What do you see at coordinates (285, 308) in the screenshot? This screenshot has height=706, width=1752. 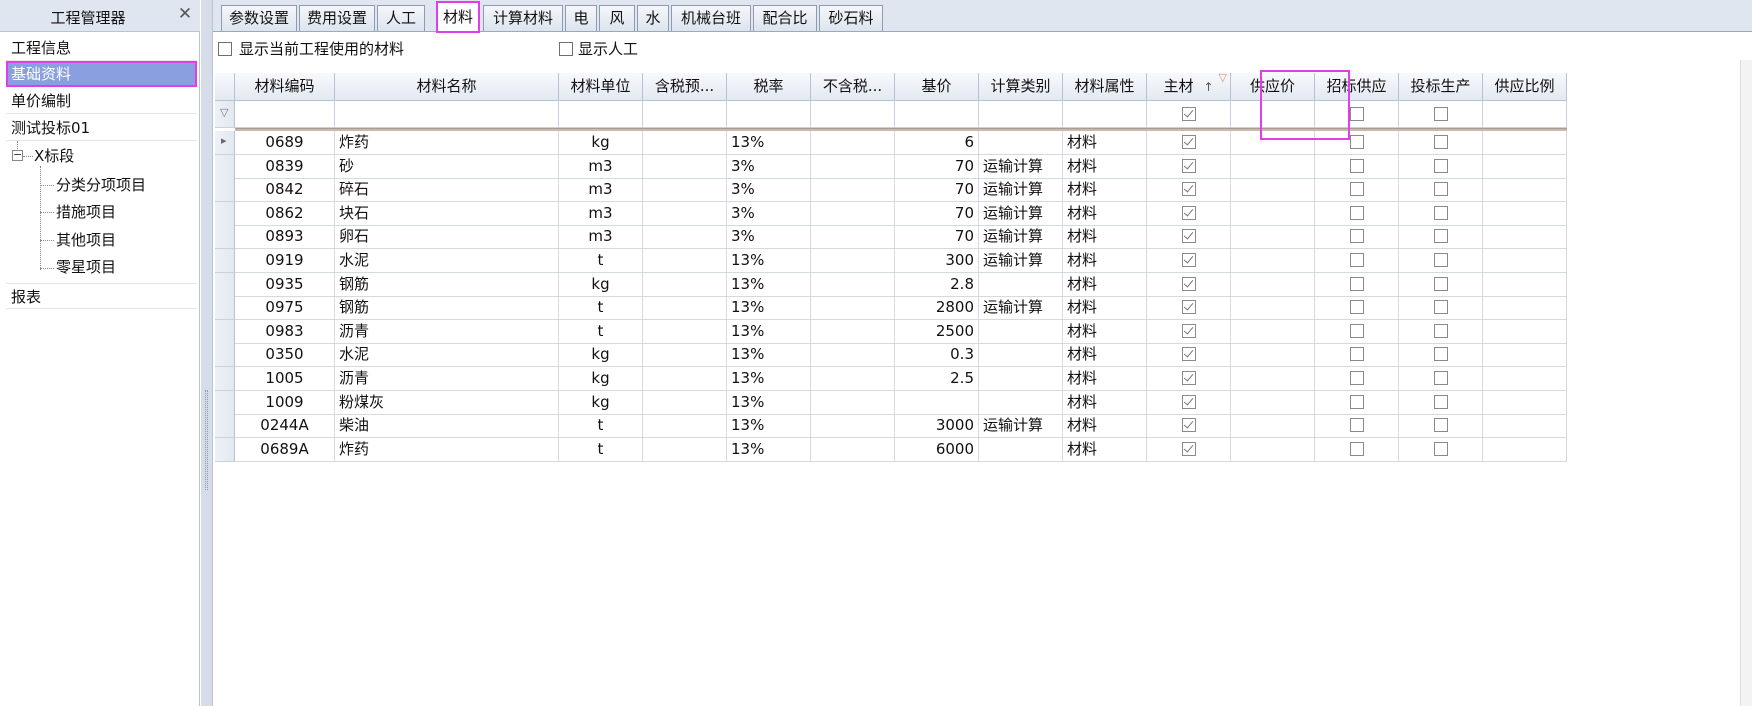 I see `cell-code: 0975` at bounding box center [285, 308].